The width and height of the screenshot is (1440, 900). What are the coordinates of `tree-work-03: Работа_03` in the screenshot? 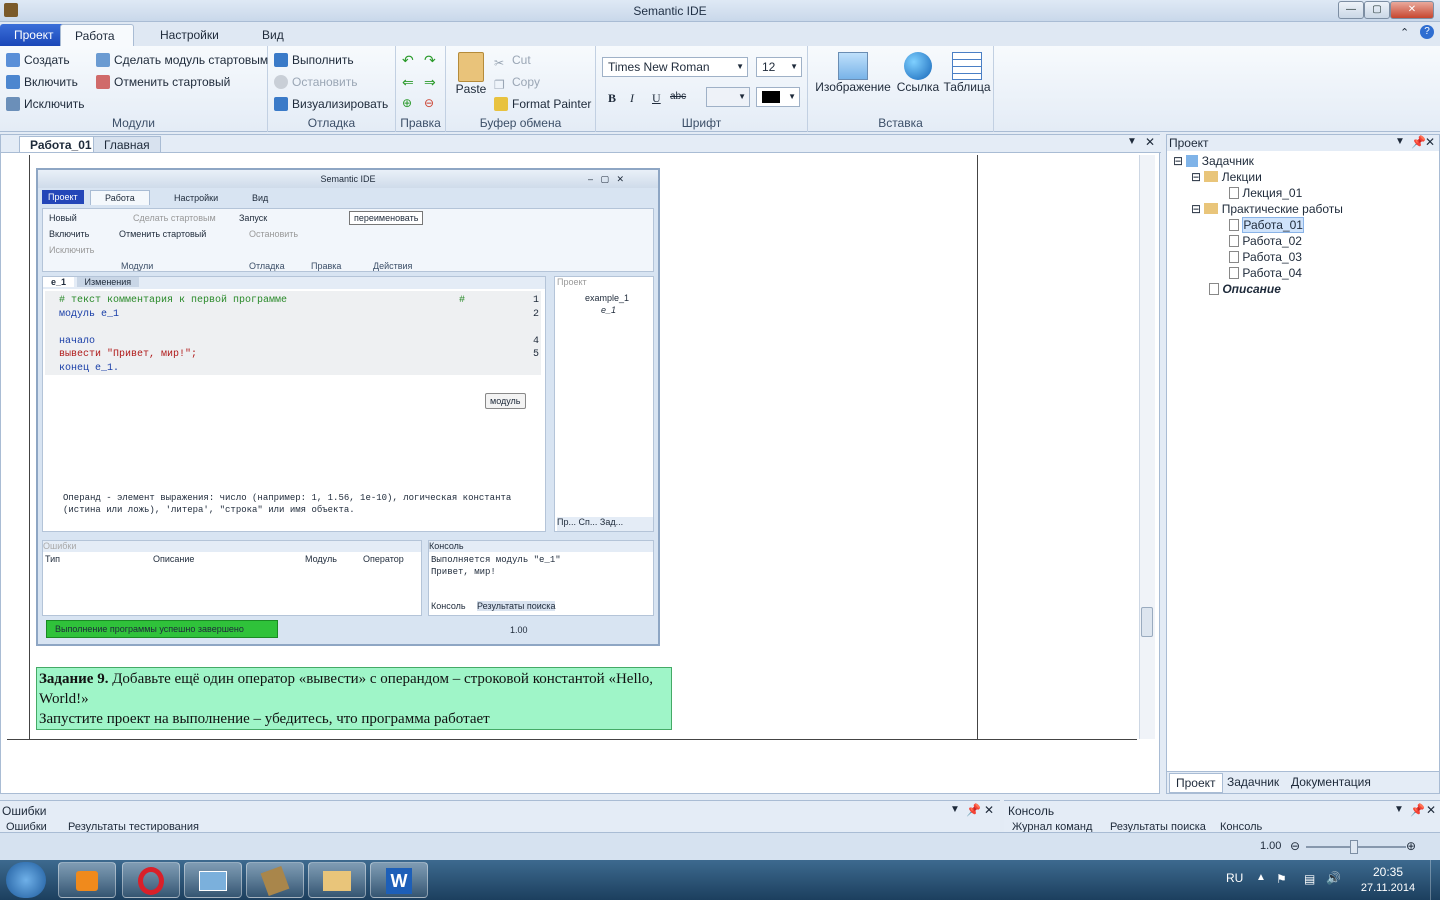 It's located at (1265, 257).